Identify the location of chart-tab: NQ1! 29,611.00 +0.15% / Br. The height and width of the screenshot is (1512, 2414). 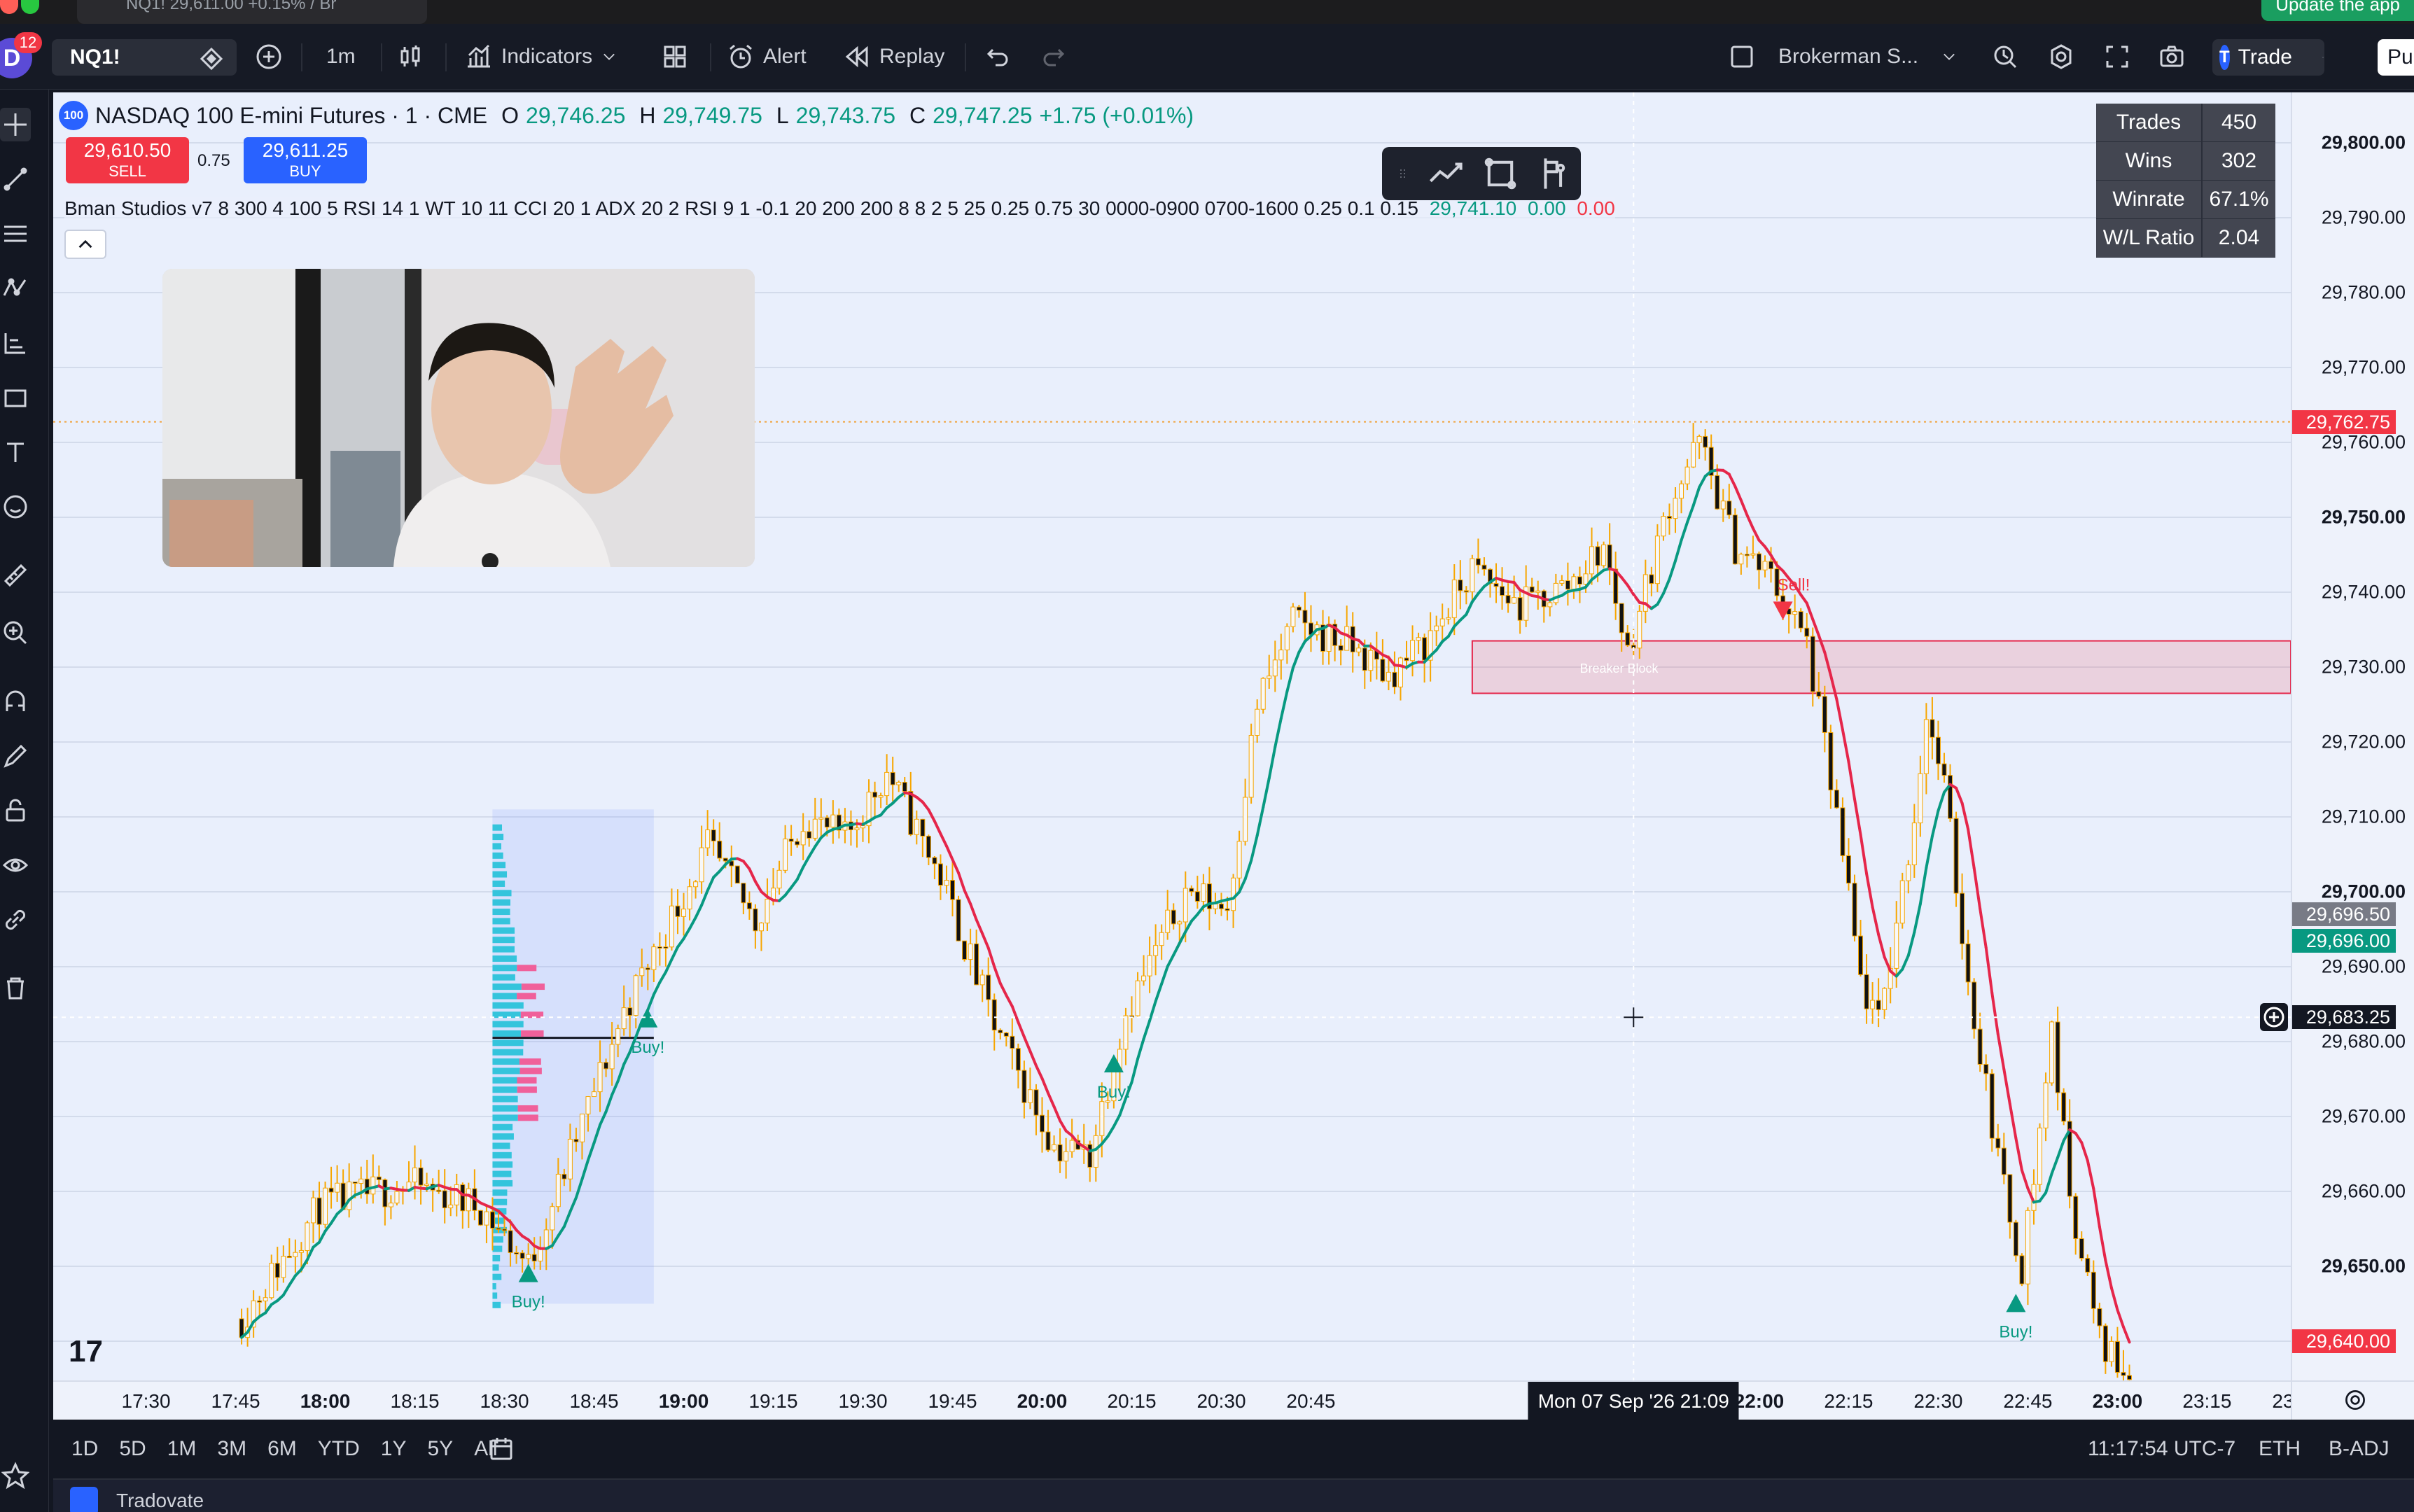
(252, 12).